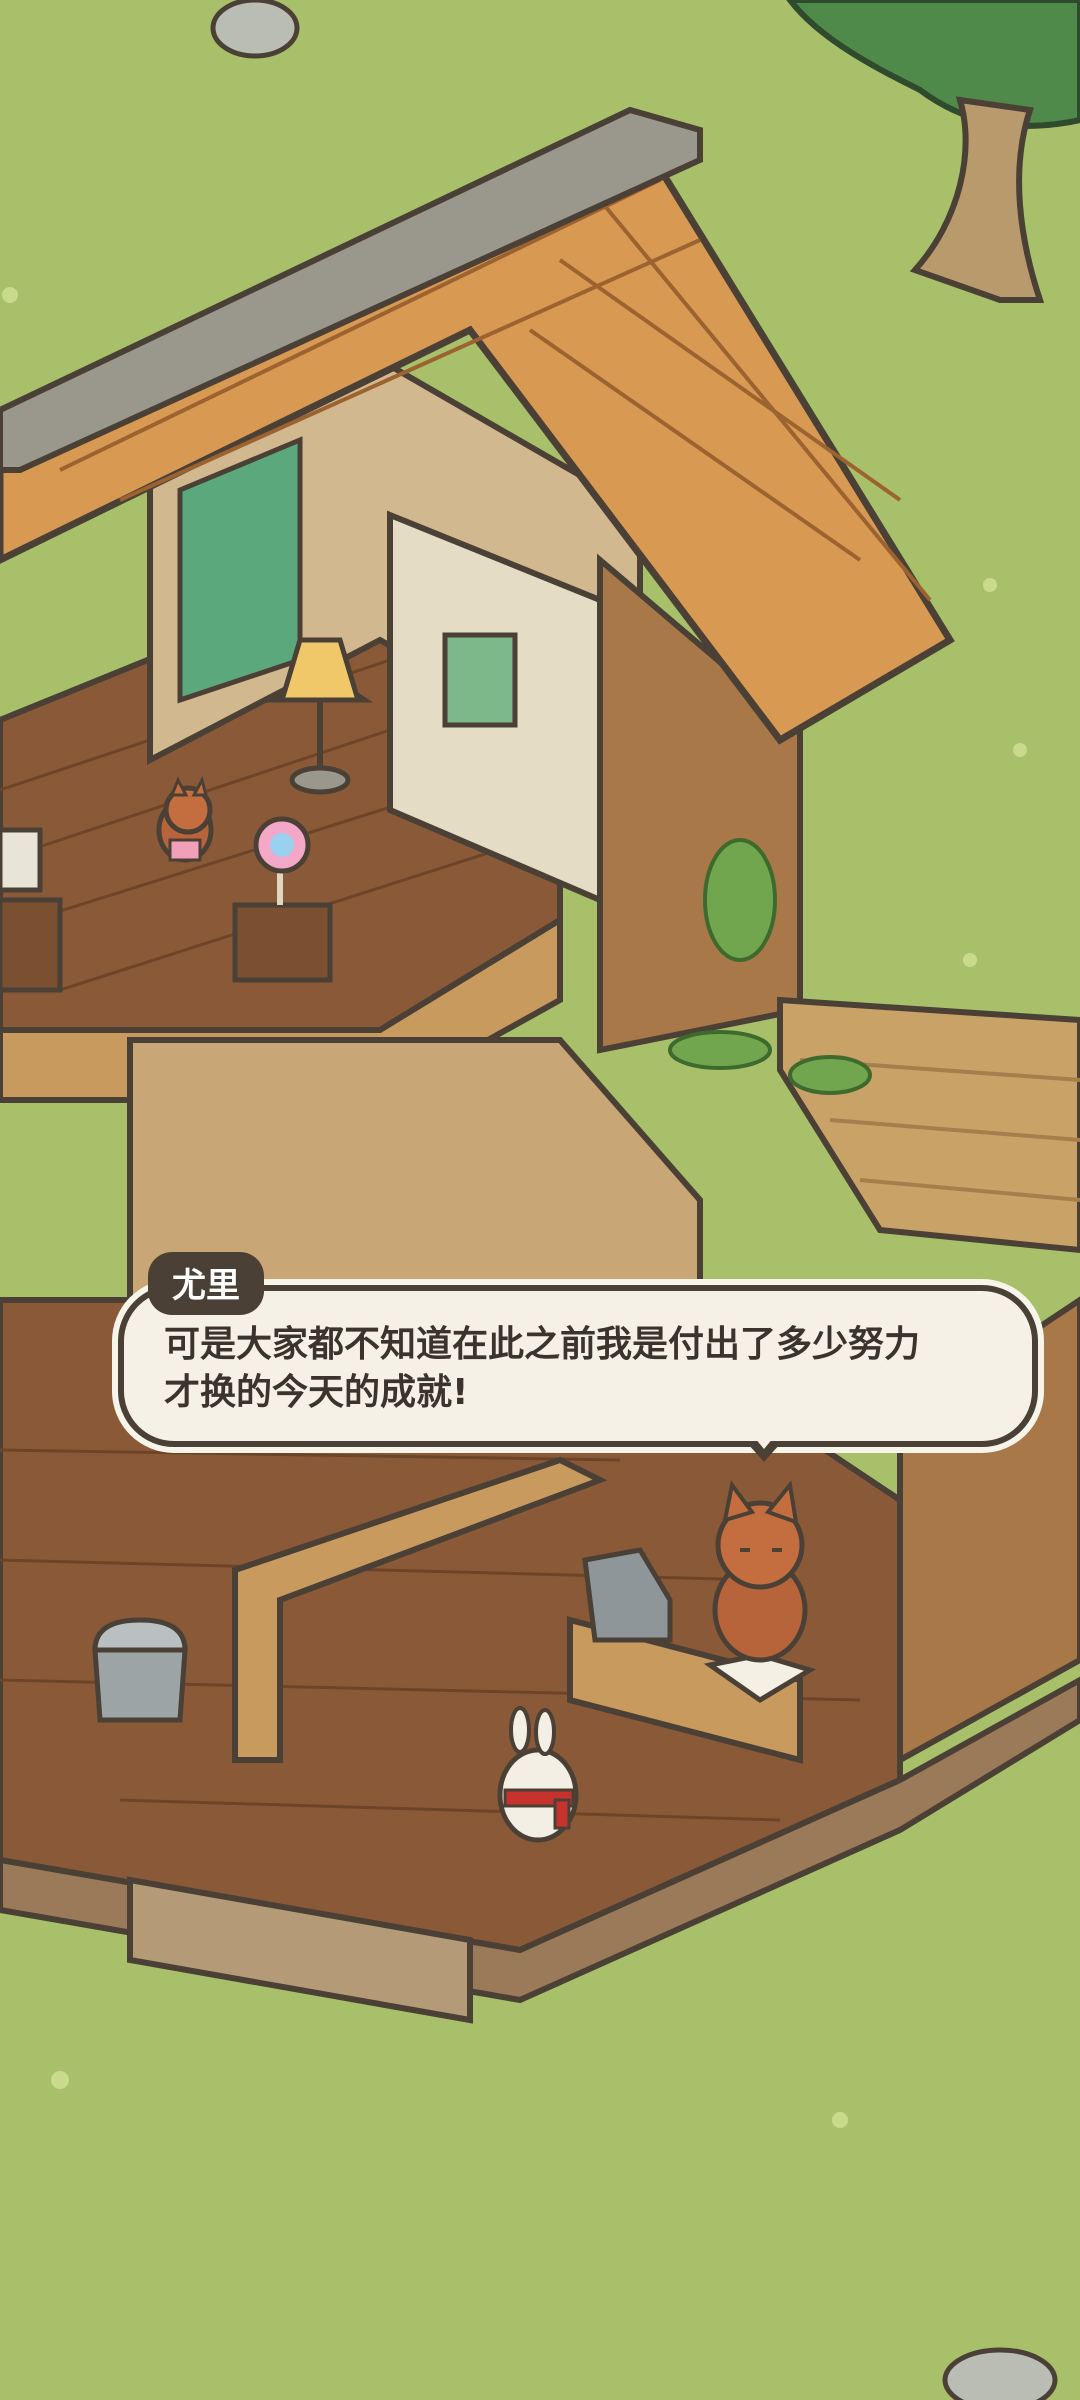 The width and height of the screenshot is (1080, 2400). Describe the element at coordinates (542, 1344) in the screenshot. I see `dialog-text-line-1: 可是大家都不知道在此之前我是付出了多少努力` at that location.